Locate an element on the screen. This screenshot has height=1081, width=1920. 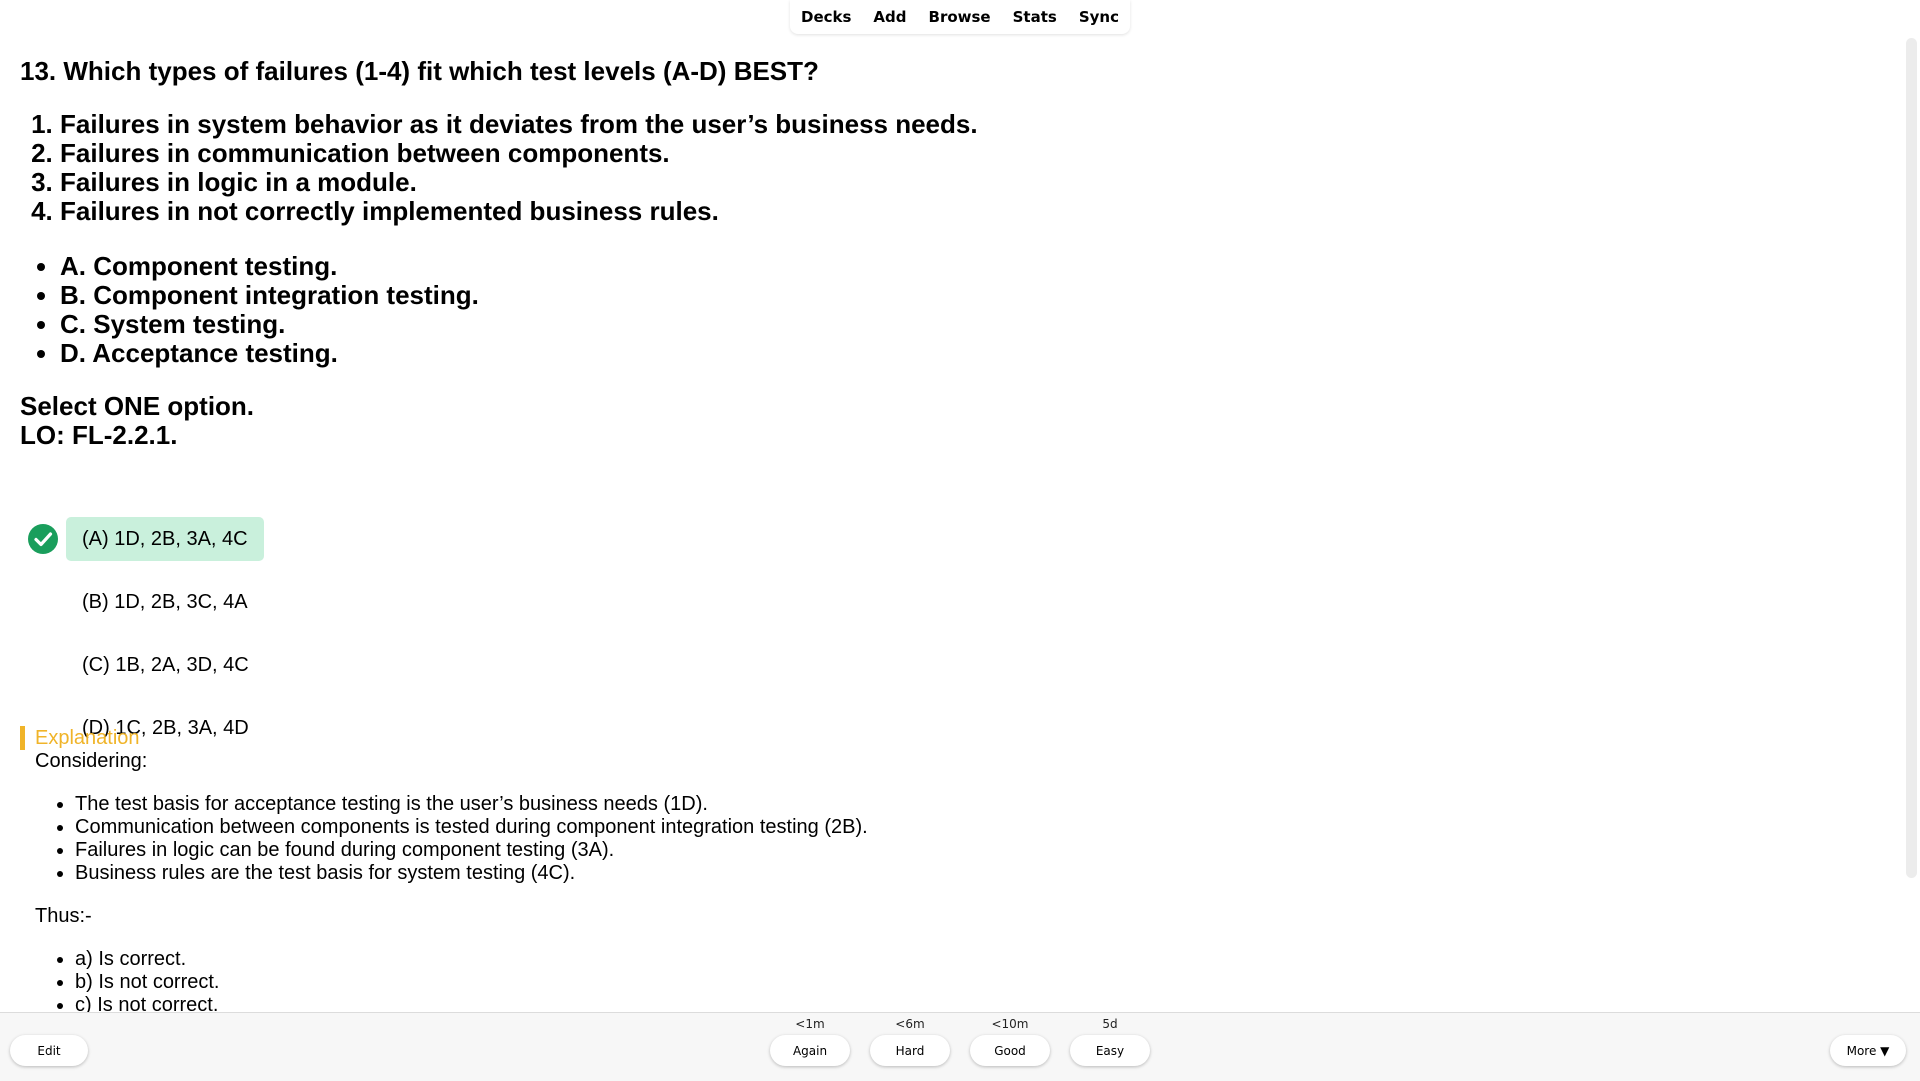
select-instruction: Select ONE option. is located at coordinates (137, 406).